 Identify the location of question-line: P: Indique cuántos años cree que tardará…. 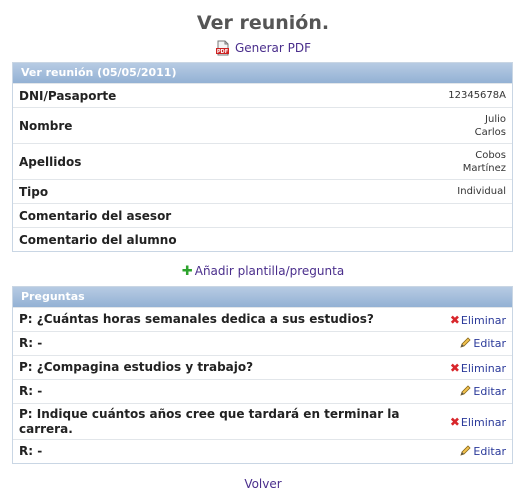
(209, 413).